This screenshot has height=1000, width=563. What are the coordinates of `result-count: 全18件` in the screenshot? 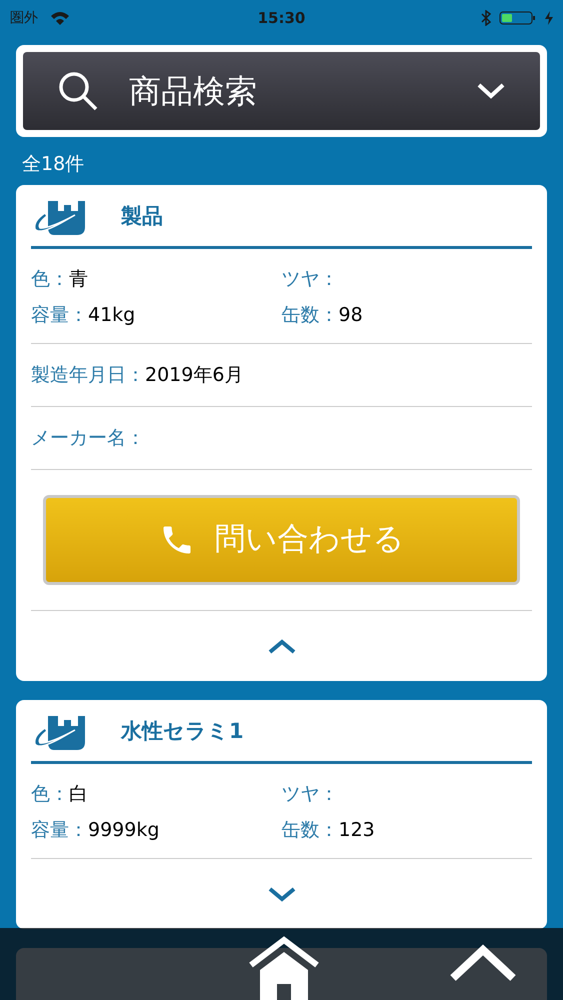 It's located at (53, 164).